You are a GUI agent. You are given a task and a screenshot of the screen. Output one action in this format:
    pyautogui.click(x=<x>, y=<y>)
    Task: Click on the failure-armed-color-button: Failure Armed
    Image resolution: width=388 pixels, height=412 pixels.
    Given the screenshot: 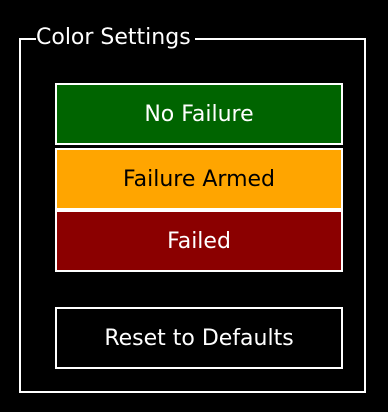 What is the action you would take?
    pyautogui.click(x=199, y=179)
    